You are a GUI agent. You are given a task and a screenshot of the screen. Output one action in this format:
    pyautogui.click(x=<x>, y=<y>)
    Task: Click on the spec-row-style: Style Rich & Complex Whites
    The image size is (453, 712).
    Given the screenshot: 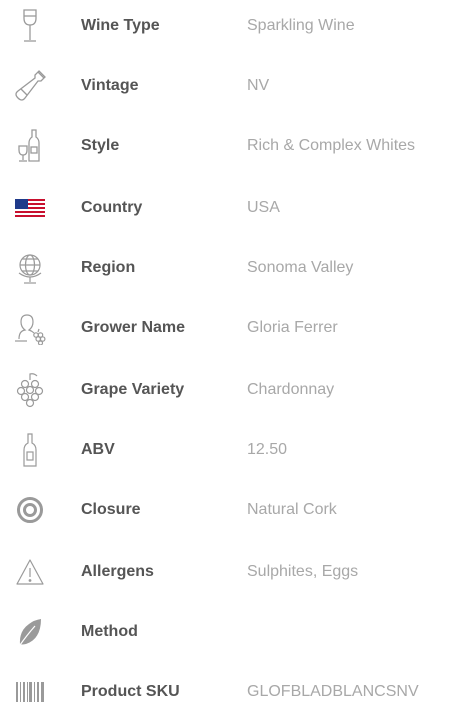 What is the action you would take?
    pyautogui.click(x=226, y=146)
    